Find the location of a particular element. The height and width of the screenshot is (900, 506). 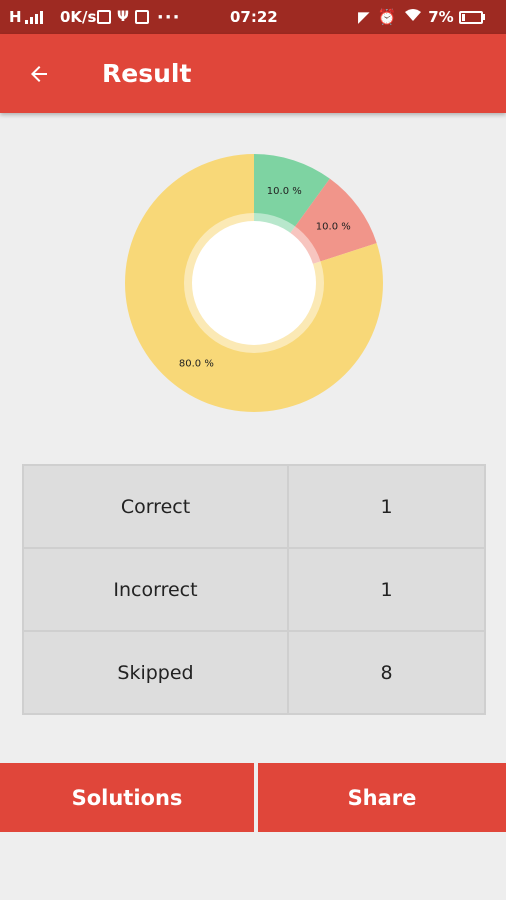

arrow-left-icon is located at coordinates (39, 74).